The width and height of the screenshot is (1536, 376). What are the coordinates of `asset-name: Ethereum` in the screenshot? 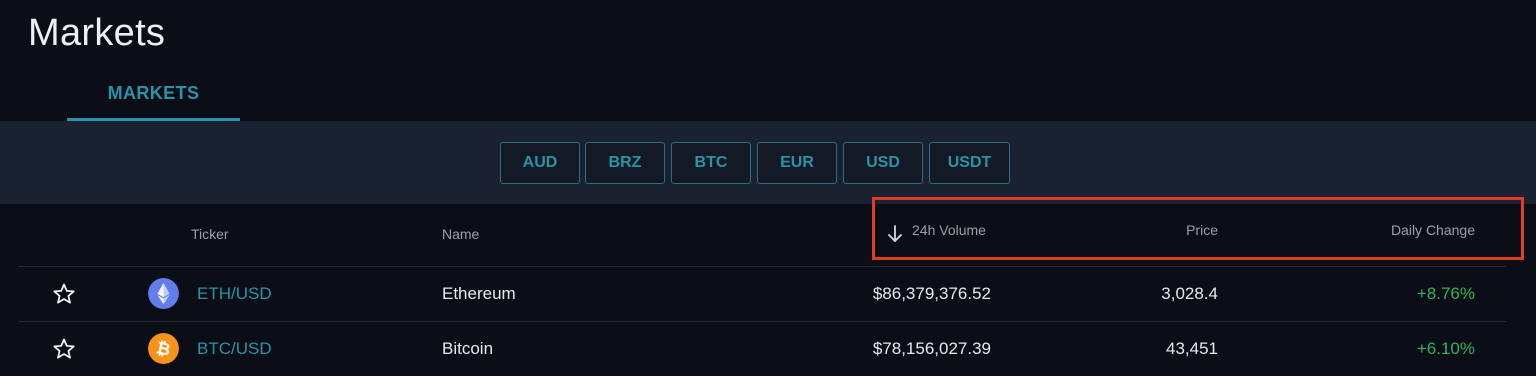 It's located at (479, 293).